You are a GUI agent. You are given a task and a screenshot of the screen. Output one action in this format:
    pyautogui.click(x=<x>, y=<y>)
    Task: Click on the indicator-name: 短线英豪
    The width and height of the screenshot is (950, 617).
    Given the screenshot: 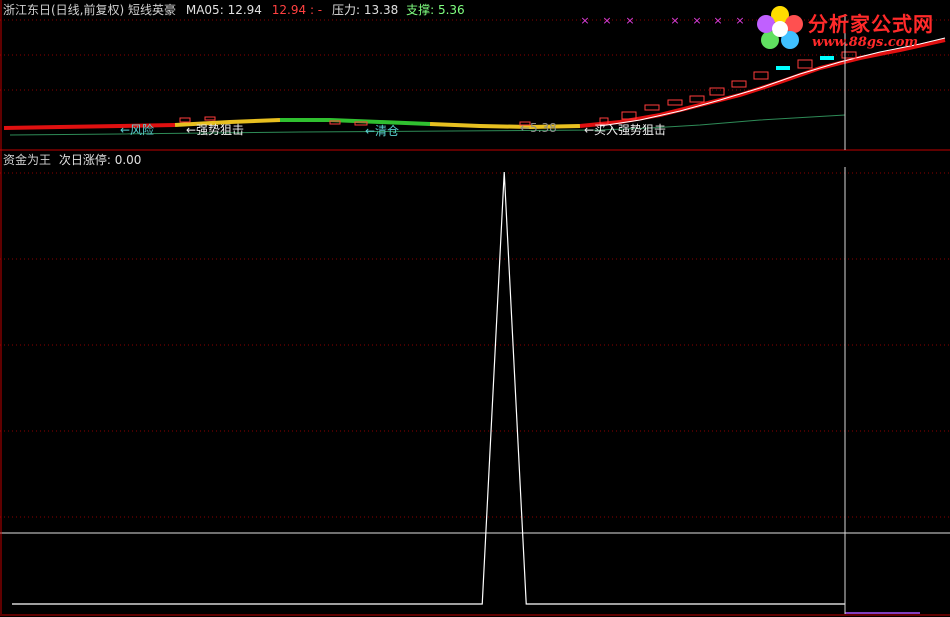 What is the action you would take?
    pyautogui.click(x=152, y=10)
    